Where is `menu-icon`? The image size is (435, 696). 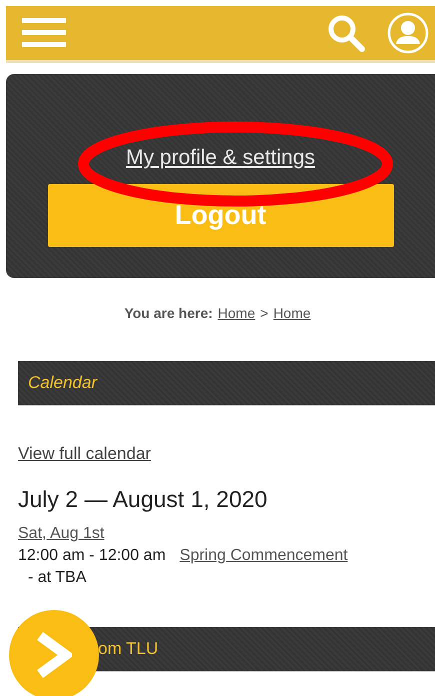 menu-icon is located at coordinates (44, 33).